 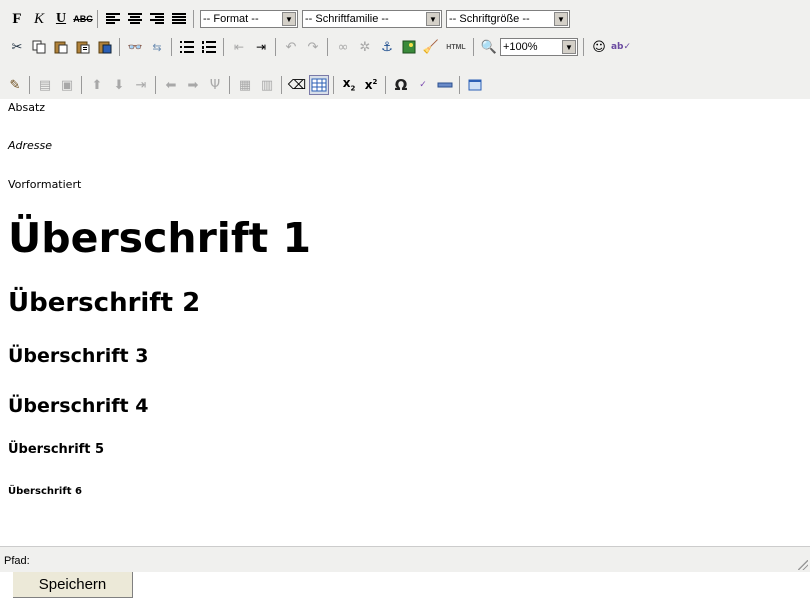 I want to click on numbered-list-button, so click(x=209, y=47).